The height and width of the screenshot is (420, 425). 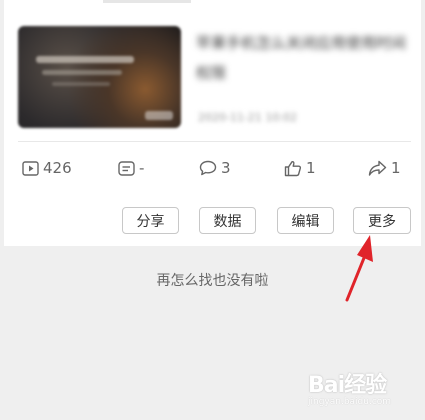 I want to click on red-arrow-annotation, so click(x=359, y=268).